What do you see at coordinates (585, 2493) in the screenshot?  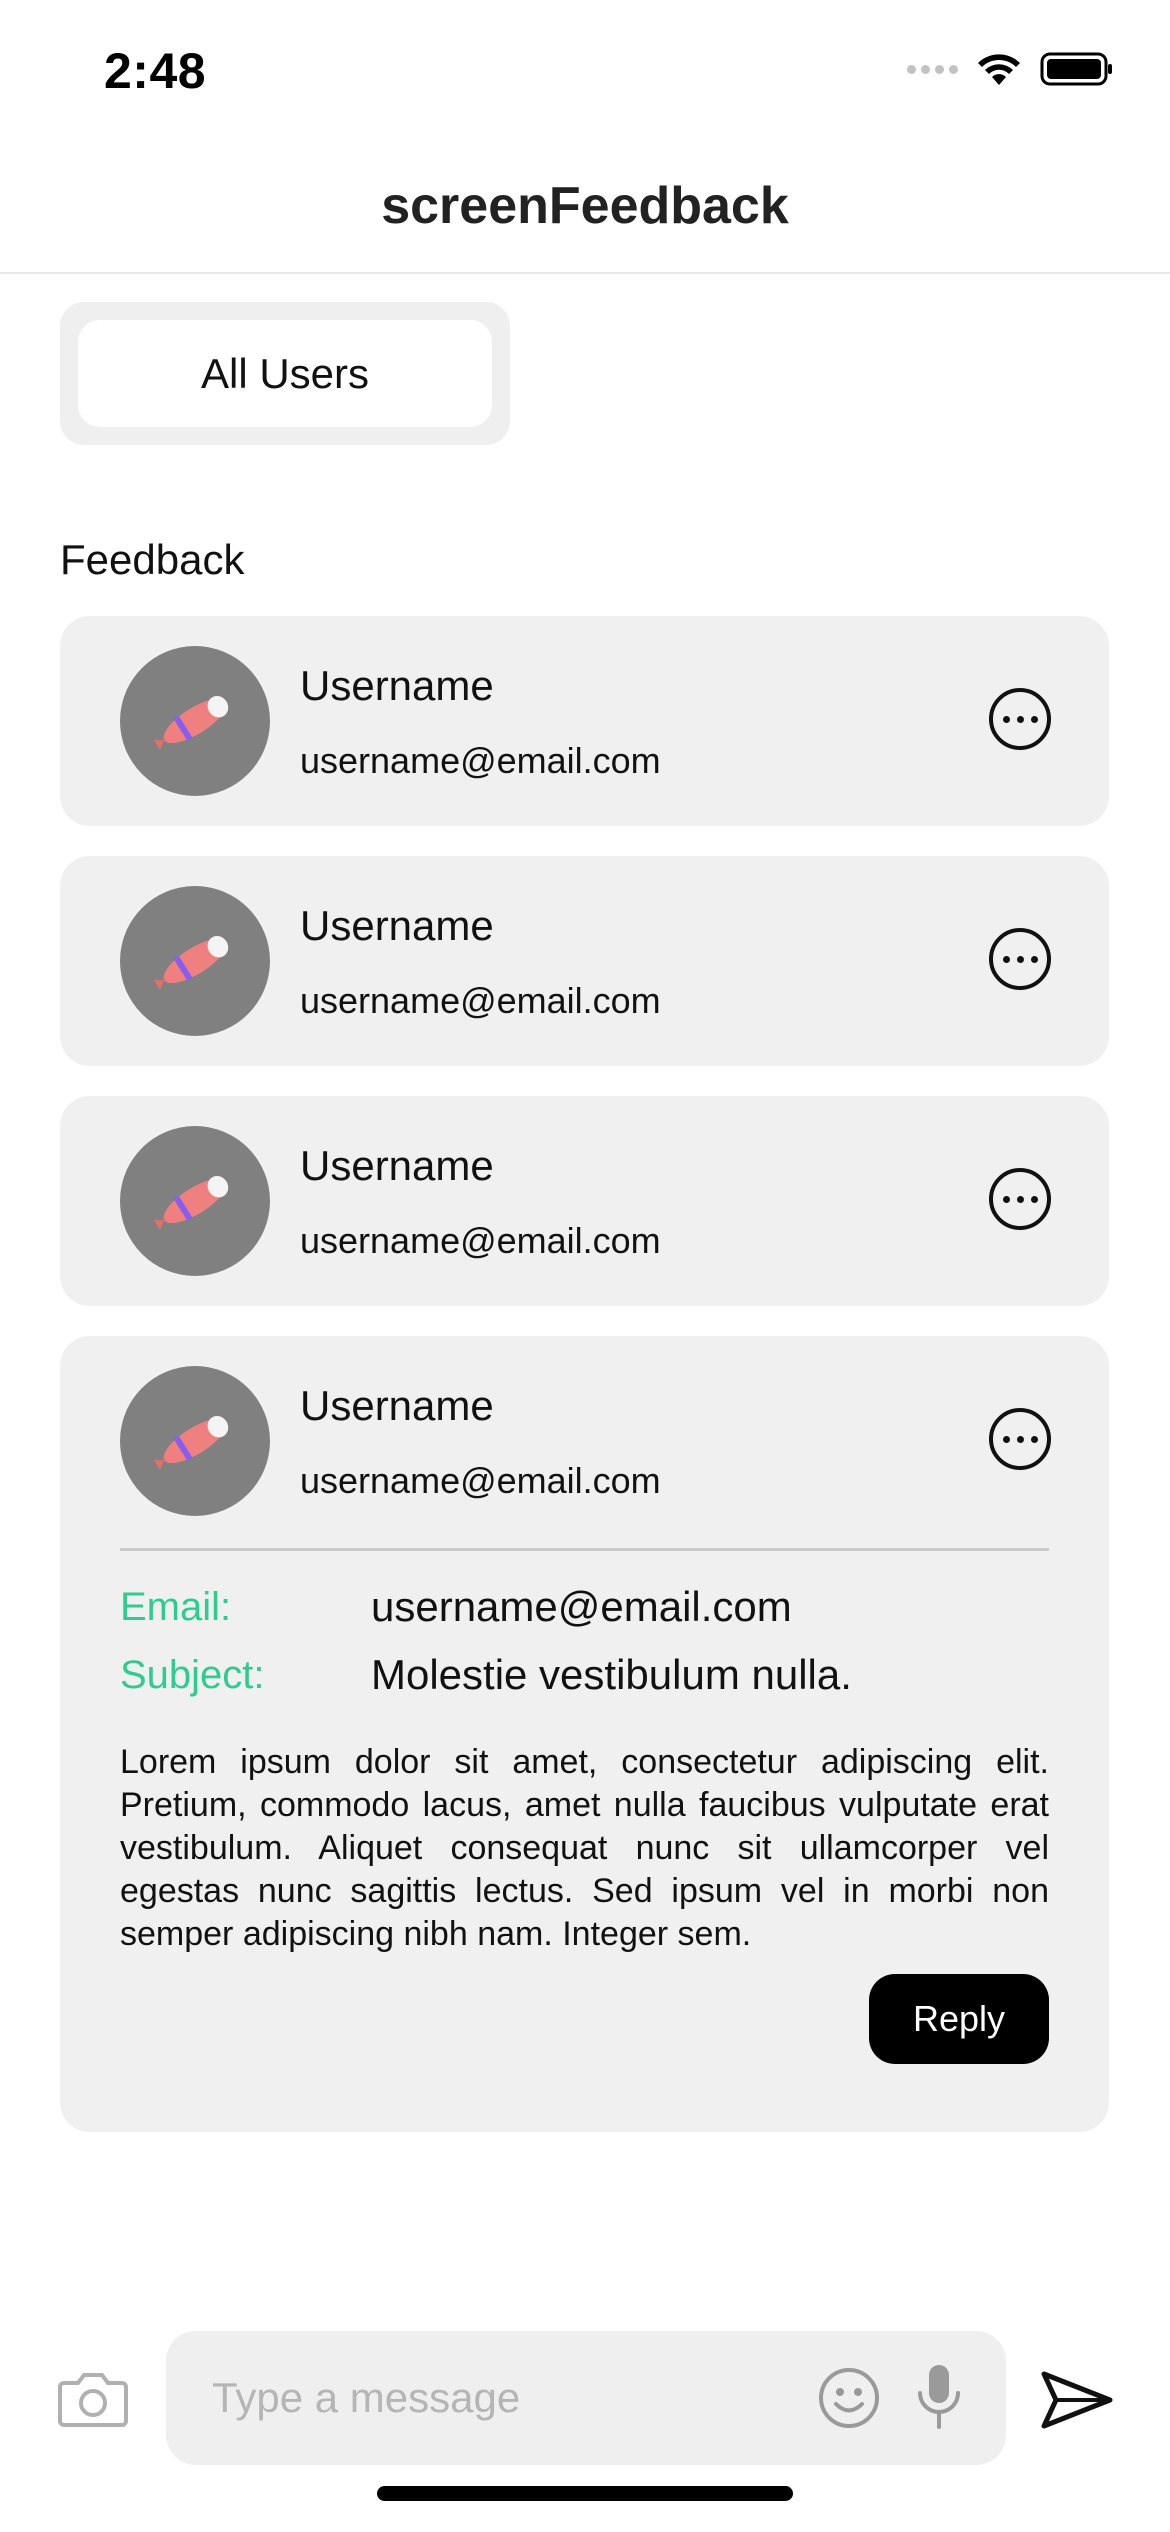 I see `home-indicator` at bounding box center [585, 2493].